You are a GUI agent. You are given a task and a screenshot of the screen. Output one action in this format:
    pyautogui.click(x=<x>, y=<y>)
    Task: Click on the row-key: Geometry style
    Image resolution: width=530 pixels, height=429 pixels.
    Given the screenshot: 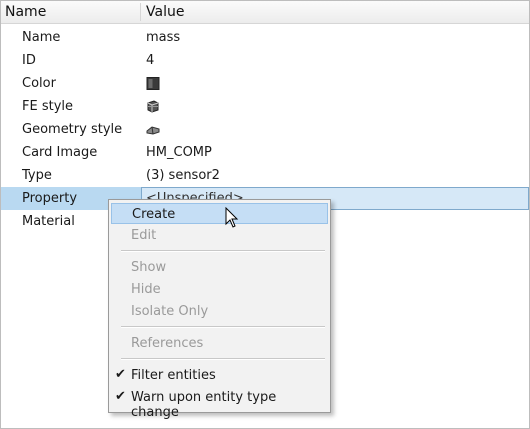 What is the action you would take?
    pyautogui.click(x=72, y=129)
    